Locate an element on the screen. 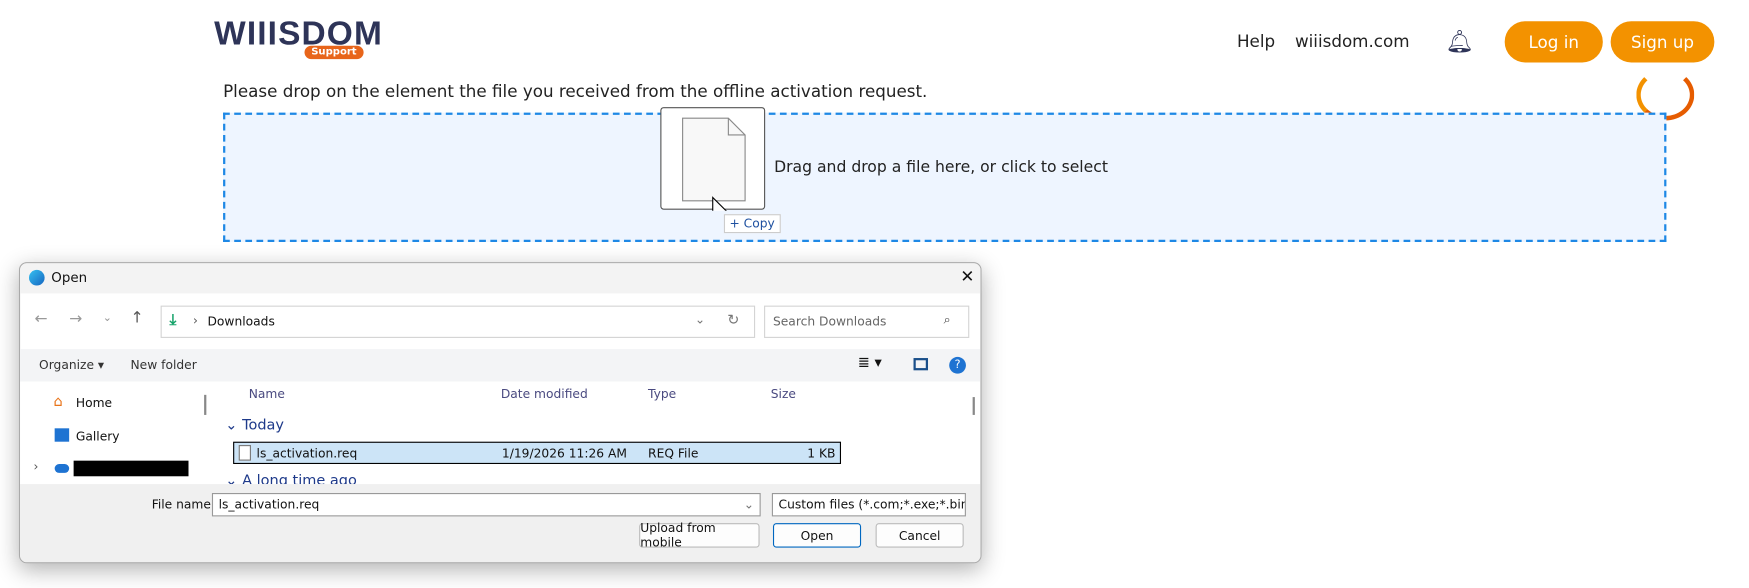  group-today-label: Today is located at coordinates (263, 425).